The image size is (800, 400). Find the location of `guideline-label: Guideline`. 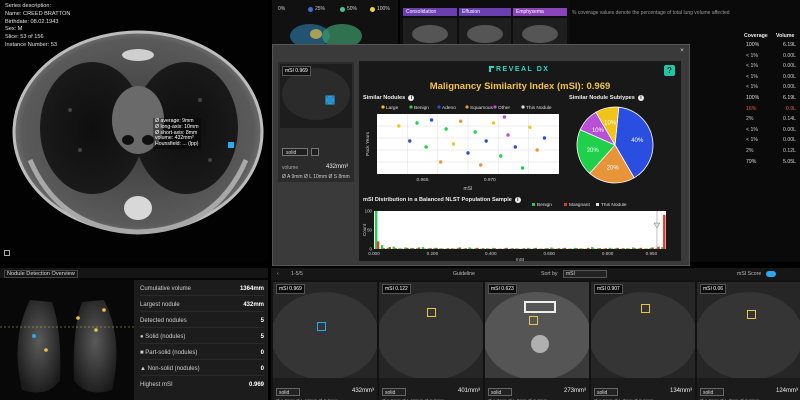

guideline-label: Guideline is located at coordinates (464, 274).